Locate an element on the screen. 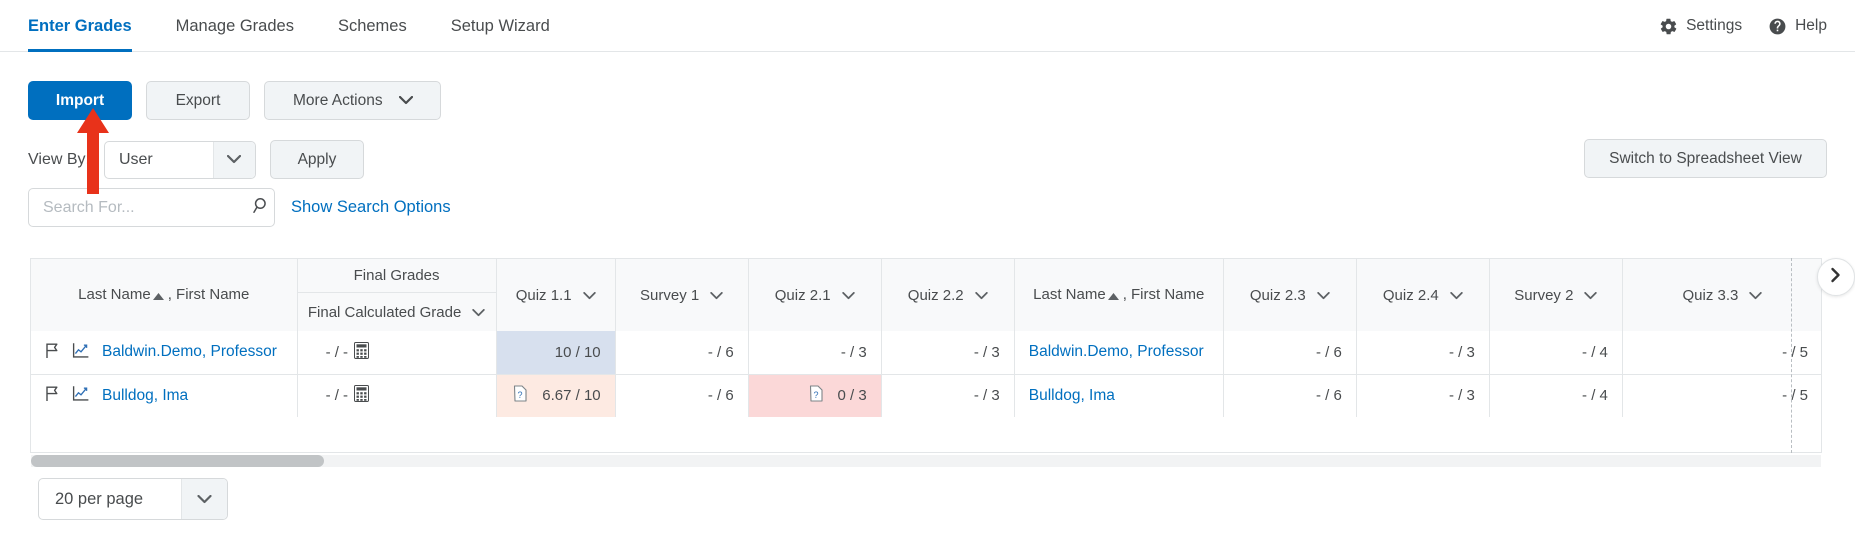  search-icon is located at coordinates (261, 208).